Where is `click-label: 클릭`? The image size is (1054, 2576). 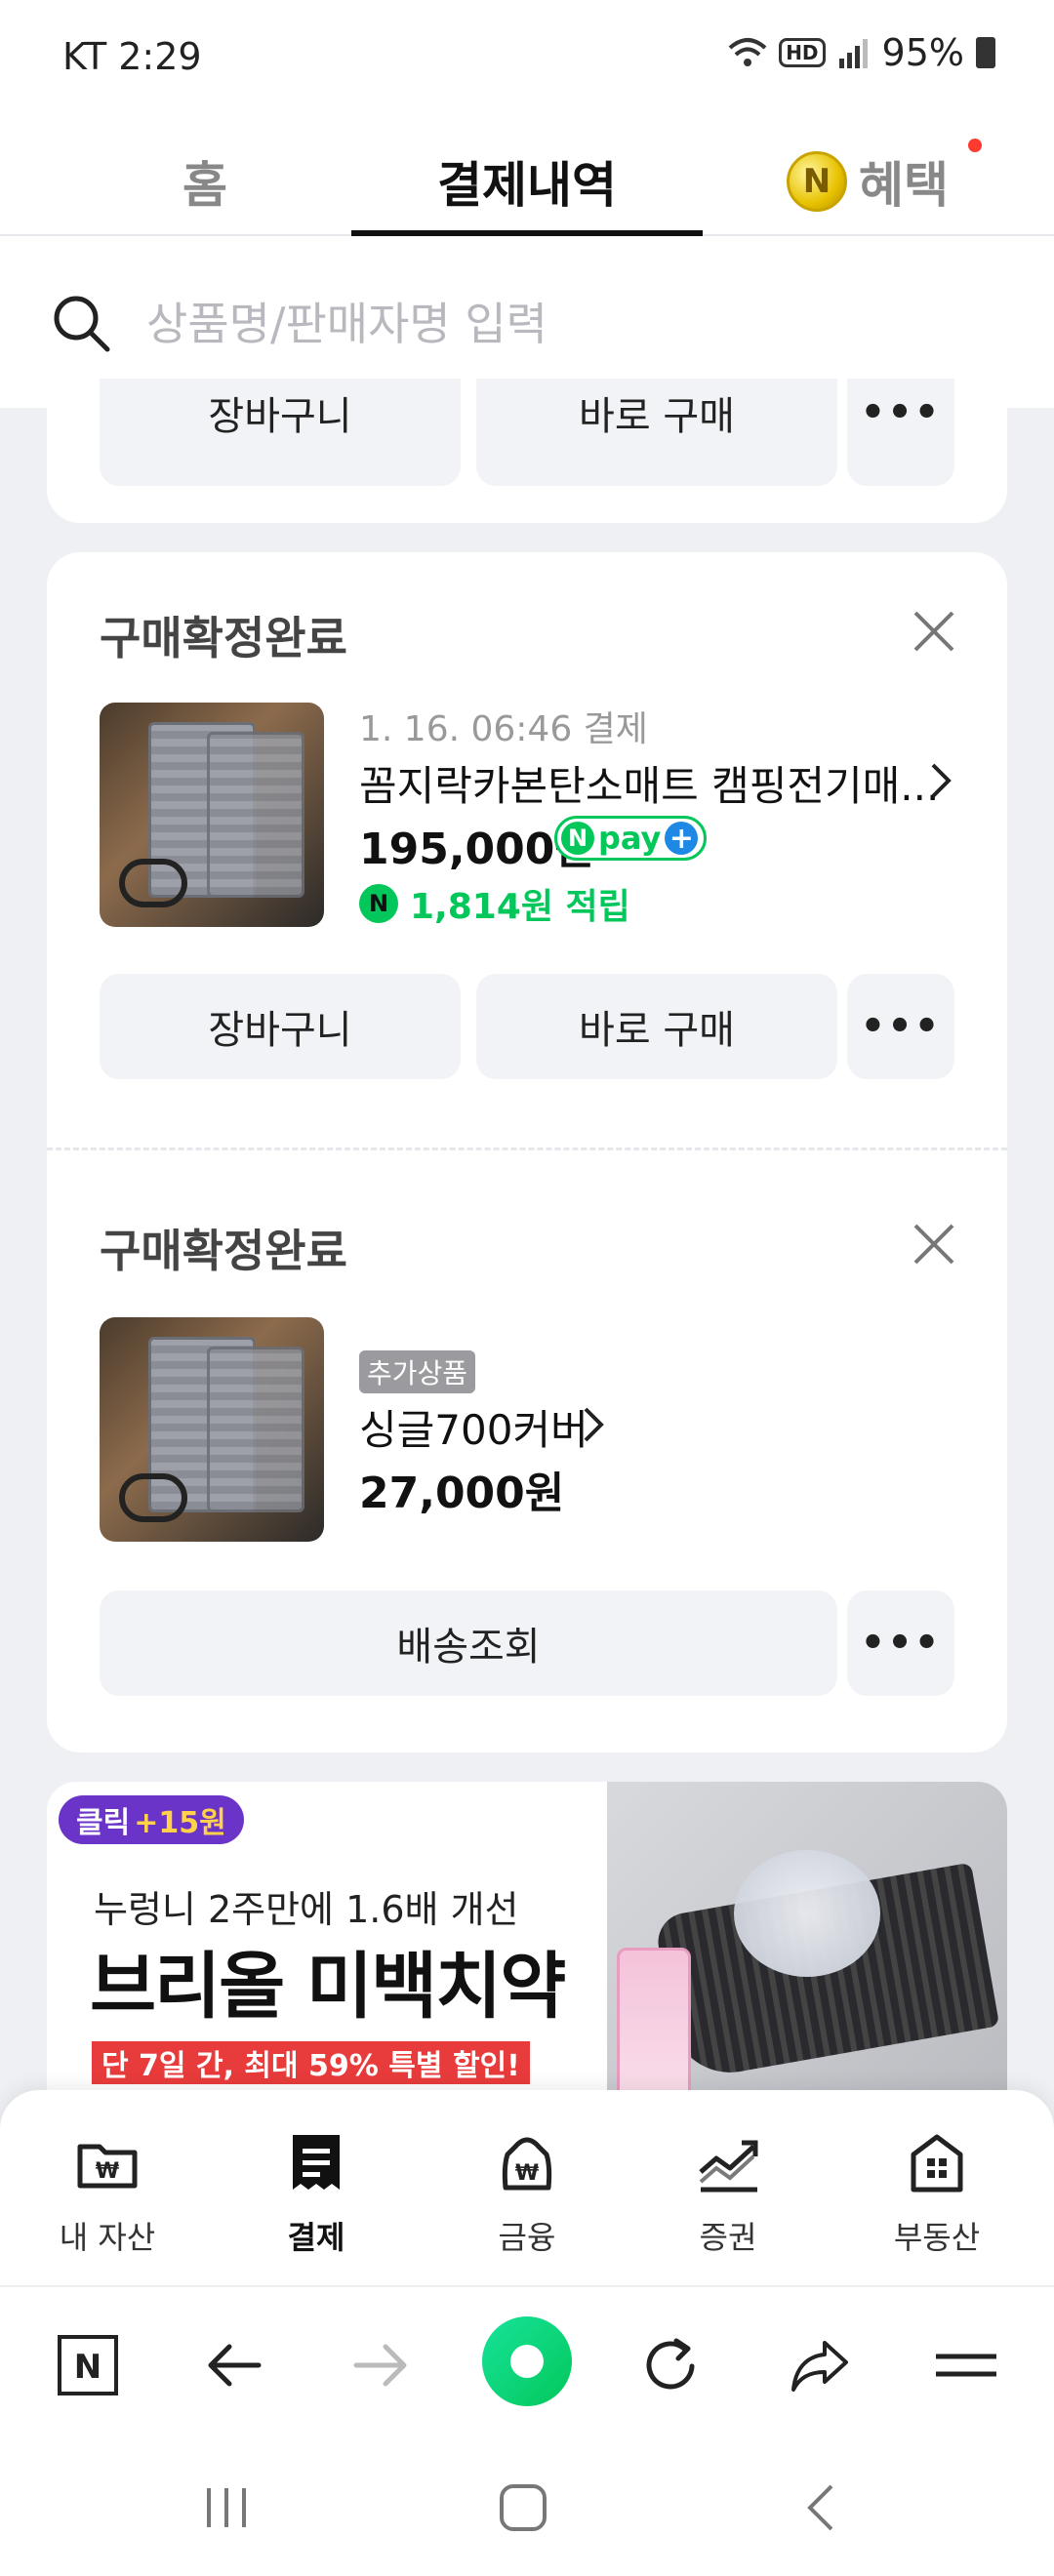 click-label: 클릭 is located at coordinates (103, 1823).